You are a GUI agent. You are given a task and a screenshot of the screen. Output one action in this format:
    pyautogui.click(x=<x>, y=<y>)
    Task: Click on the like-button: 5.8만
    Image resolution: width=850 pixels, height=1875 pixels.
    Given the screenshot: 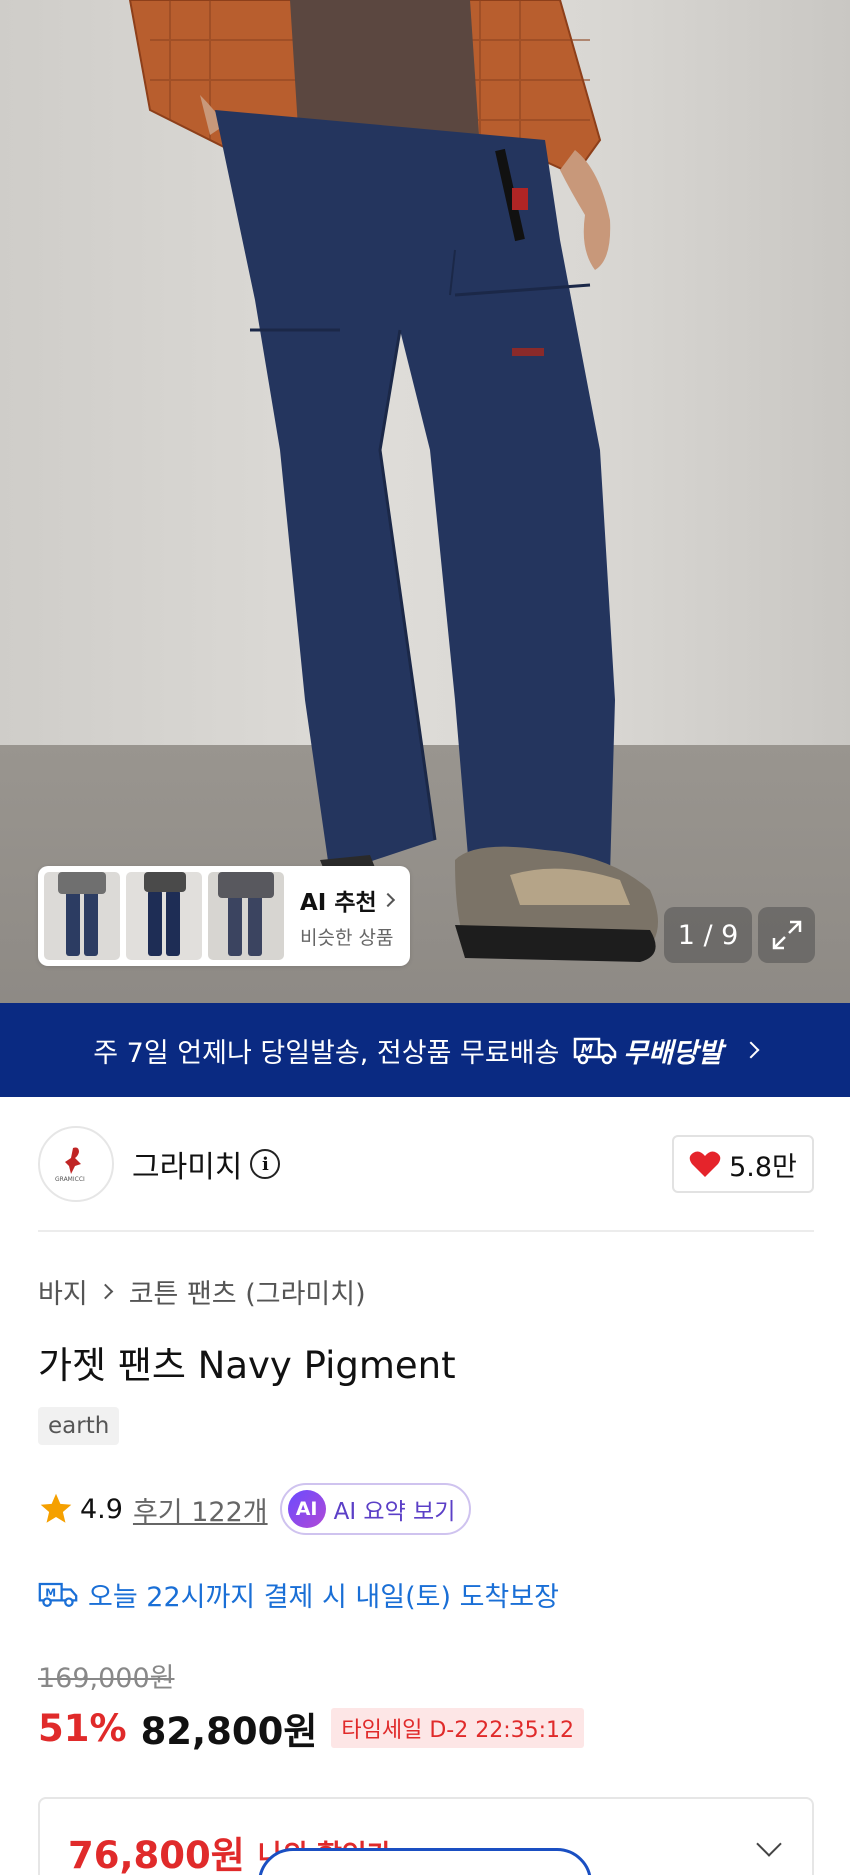 What is the action you would take?
    pyautogui.click(x=743, y=1164)
    